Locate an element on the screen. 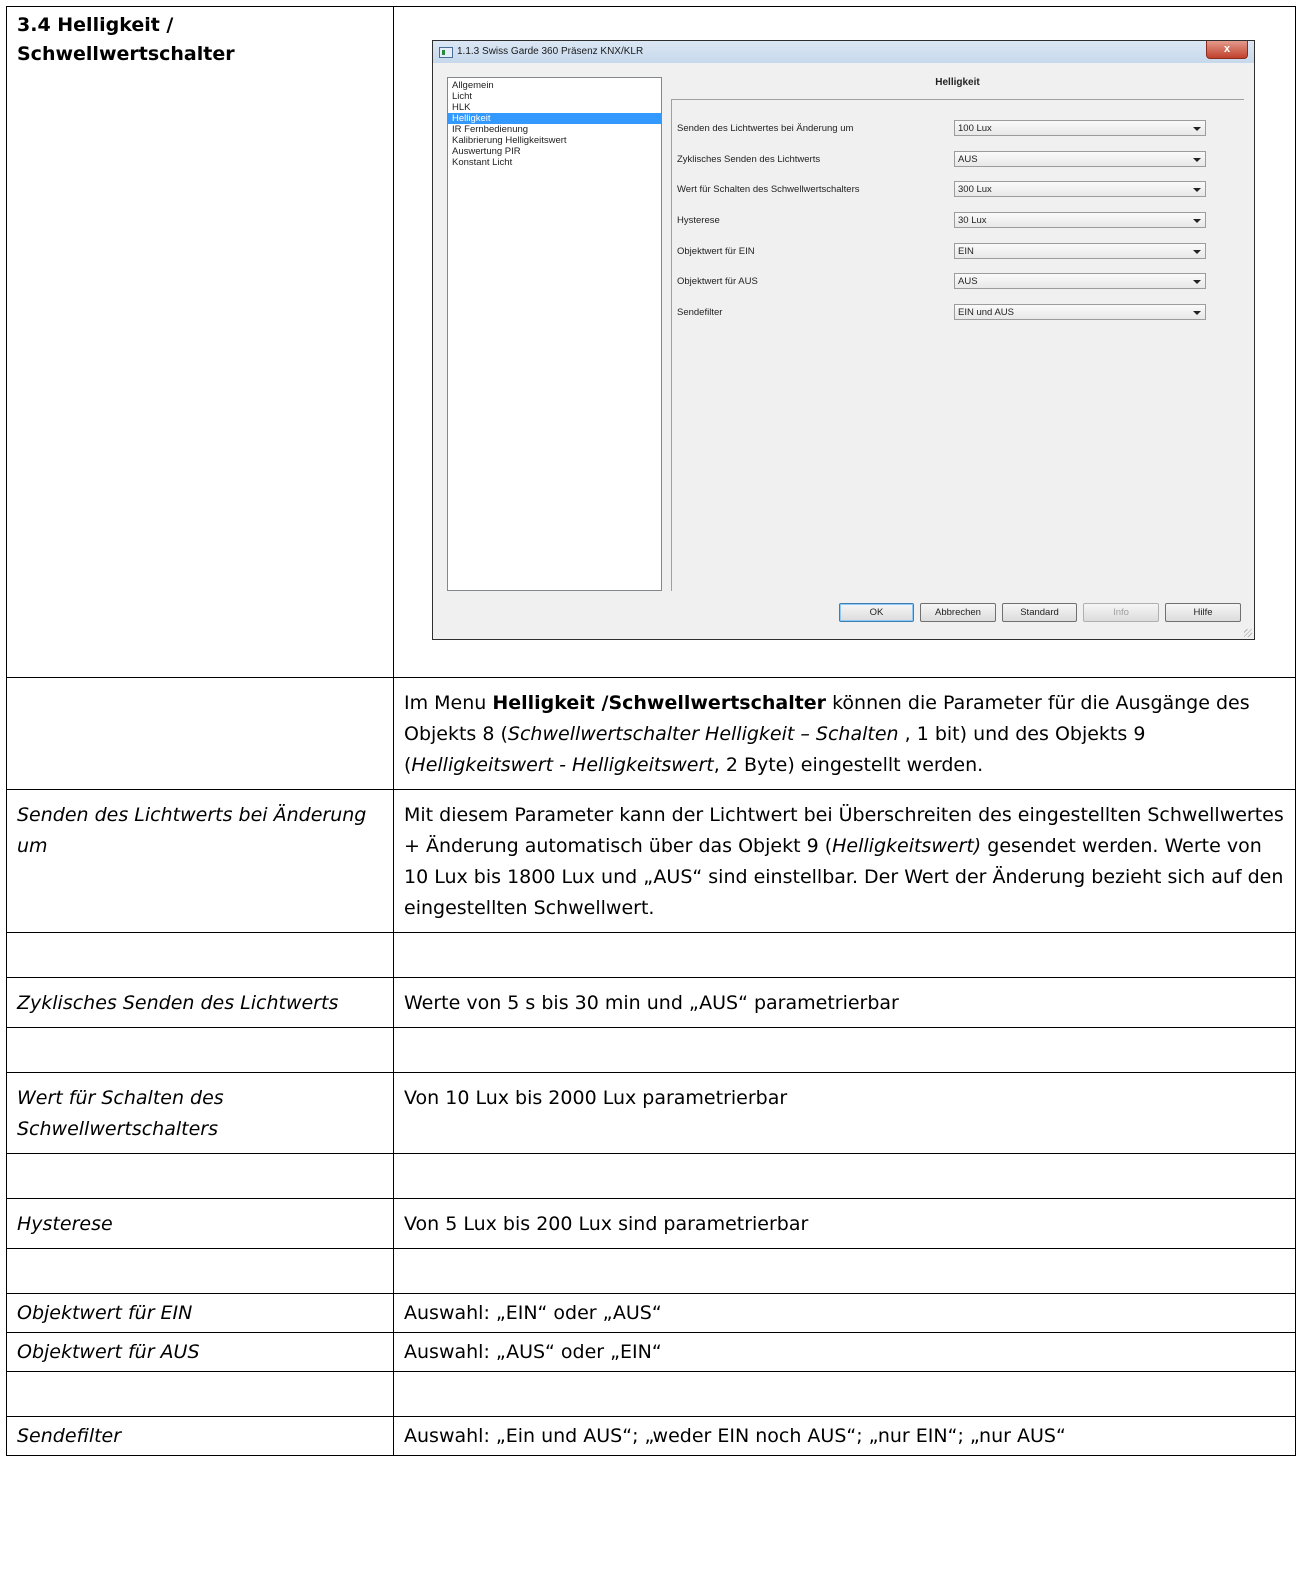 This screenshot has width=1302, height=1578. category-item-kalibrierung: Kalibrierung Helligkeitswert is located at coordinates (554, 140).